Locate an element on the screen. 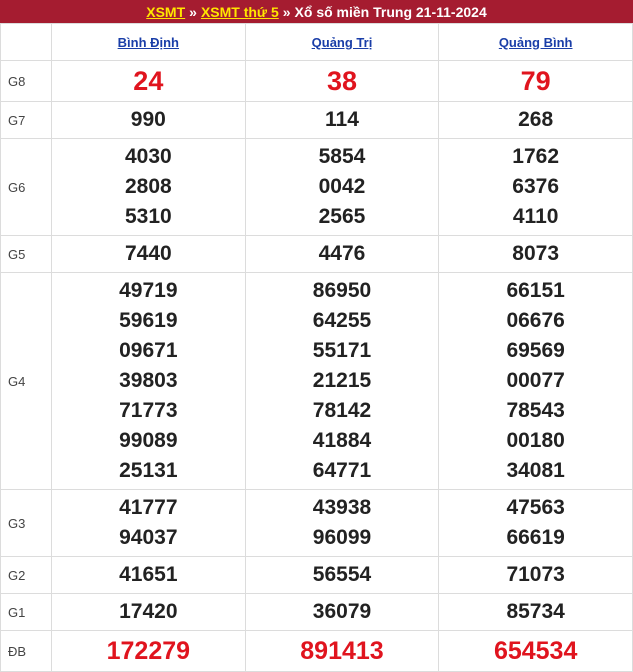 The height and width of the screenshot is (672, 633). prize-number: 36079 is located at coordinates (342, 611).